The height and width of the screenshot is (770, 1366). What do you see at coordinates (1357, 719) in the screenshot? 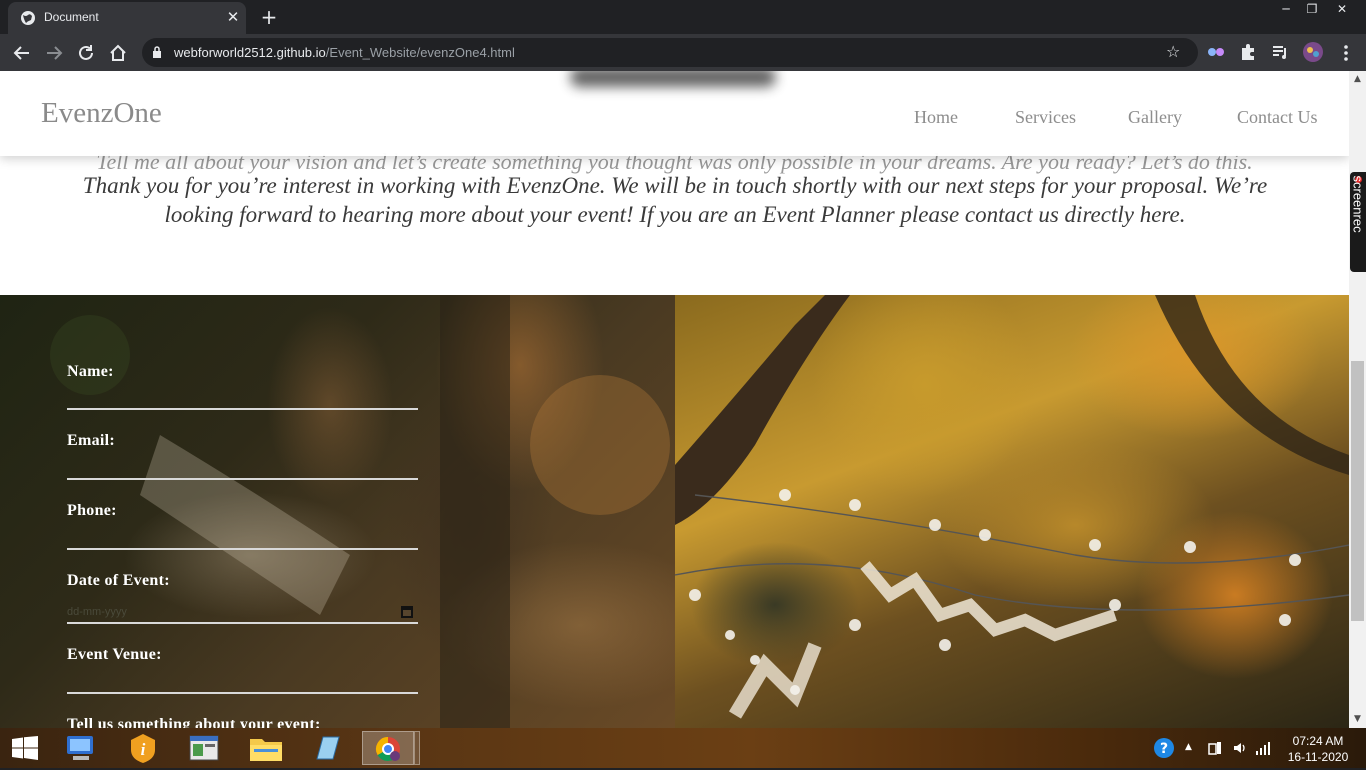
I see `scroll-down-arrow: ▼` at bounding box center [1357, 719].